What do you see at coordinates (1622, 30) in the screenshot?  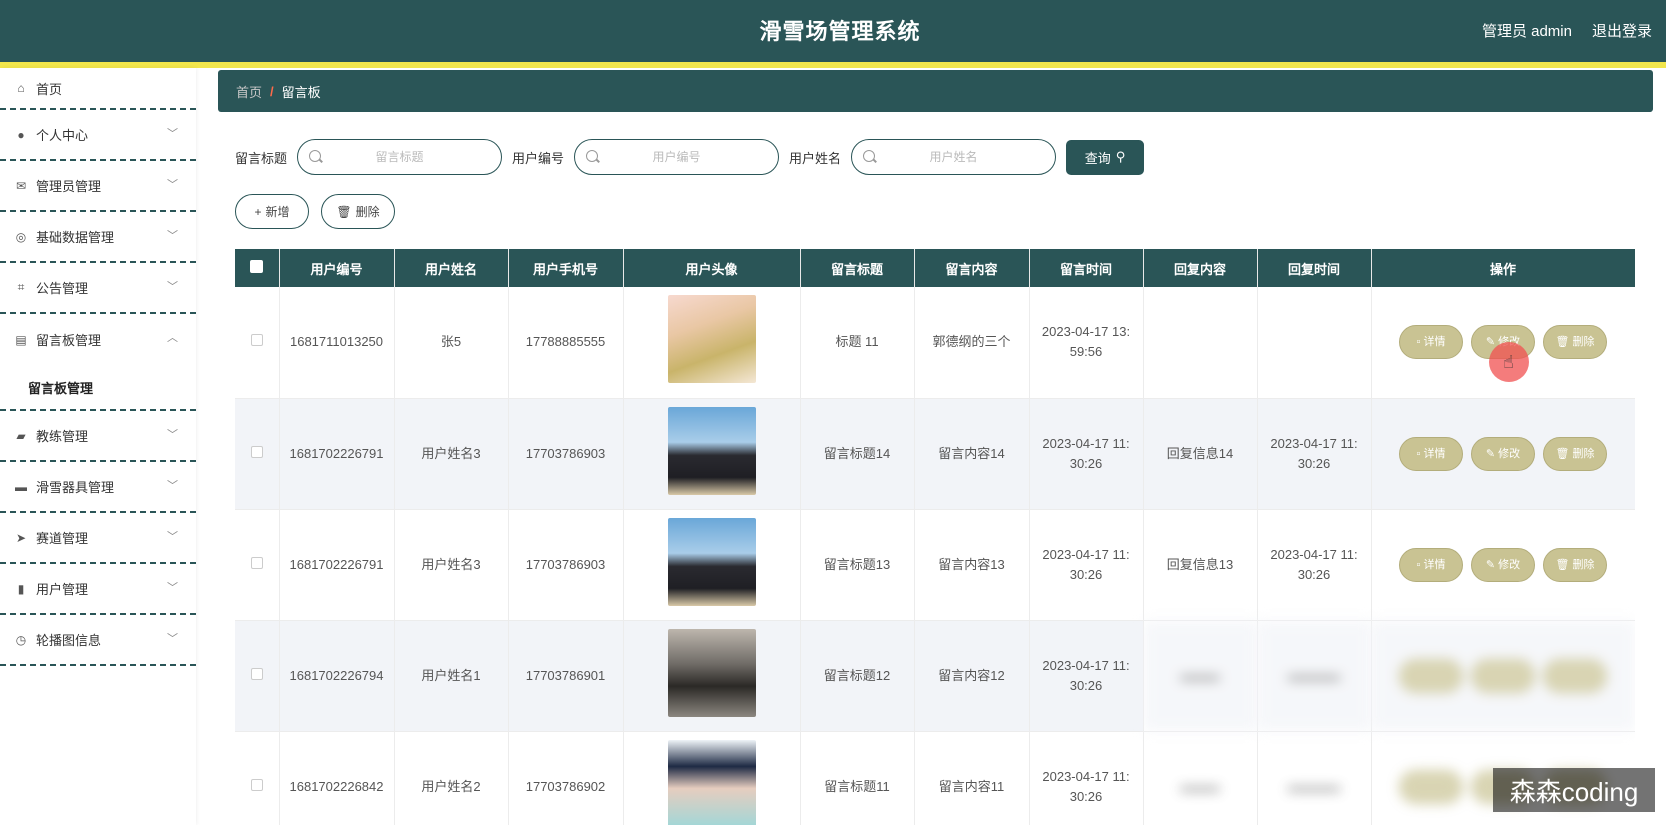 I see `logout-link: 退出登录` at bounding box center [1622, 30].